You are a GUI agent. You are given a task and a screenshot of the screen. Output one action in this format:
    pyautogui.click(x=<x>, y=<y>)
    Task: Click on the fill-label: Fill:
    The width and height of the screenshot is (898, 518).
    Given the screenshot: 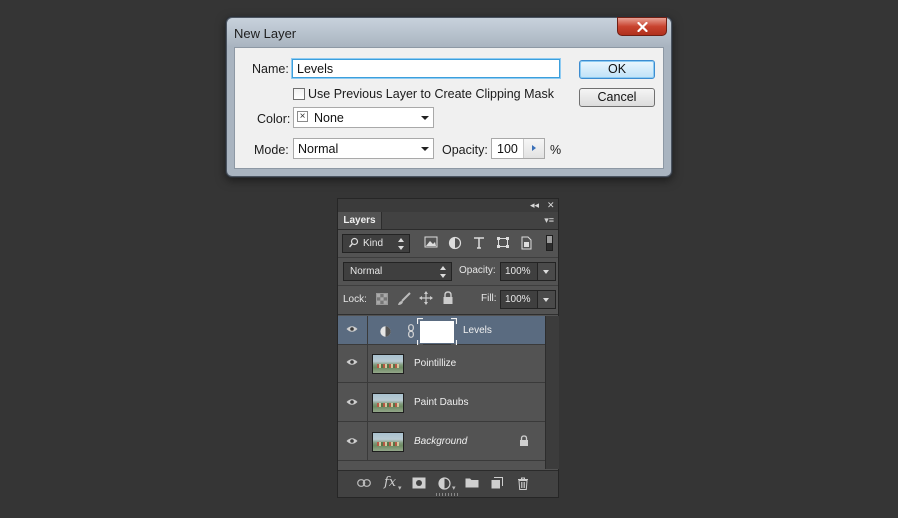 What is the action you would take?
    pyautogui.click(x=489, y=298)
    